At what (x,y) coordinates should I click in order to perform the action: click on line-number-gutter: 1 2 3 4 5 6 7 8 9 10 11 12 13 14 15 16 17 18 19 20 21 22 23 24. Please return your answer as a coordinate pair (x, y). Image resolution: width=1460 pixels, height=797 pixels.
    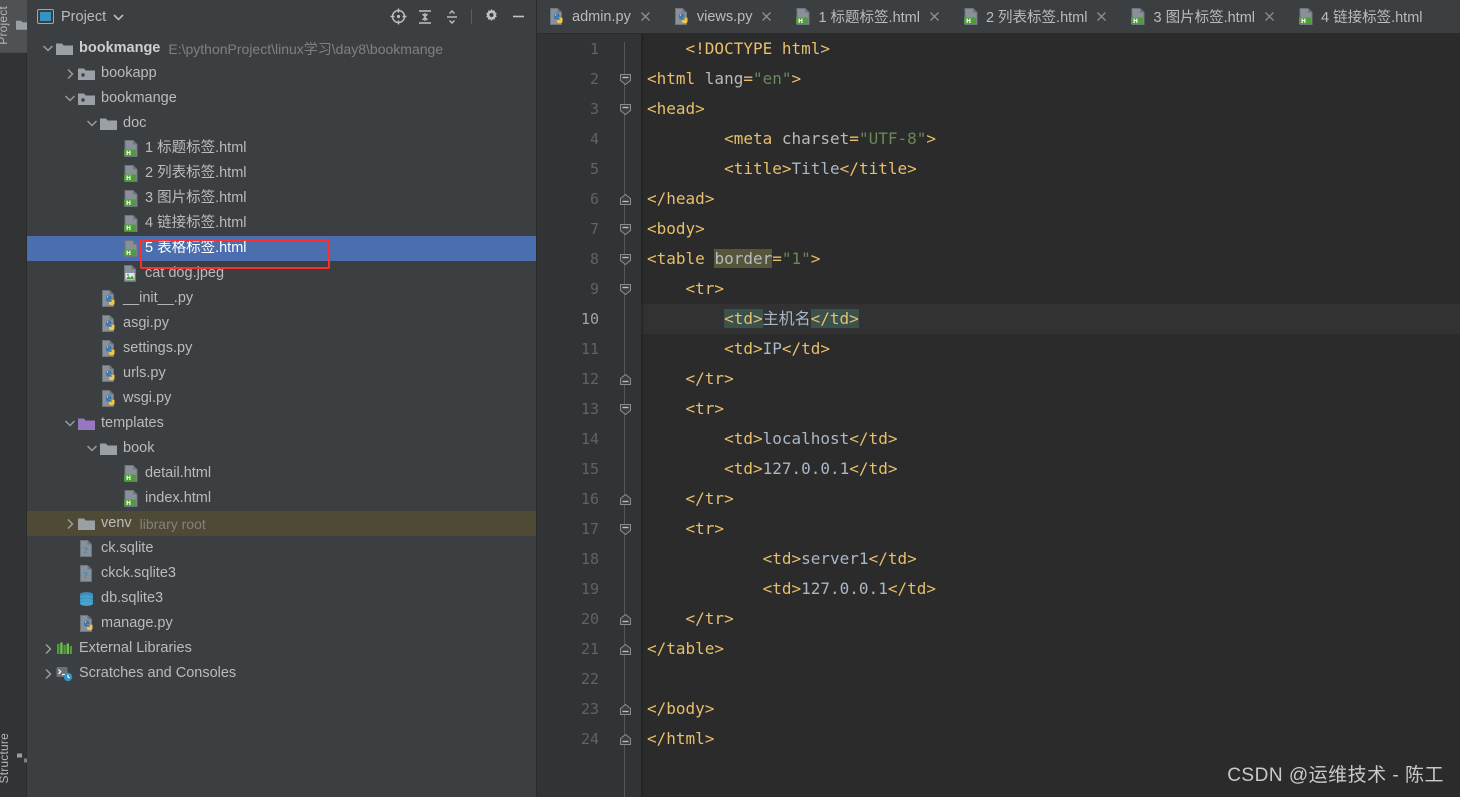
    Looking at the image, I should click on (573, 415).